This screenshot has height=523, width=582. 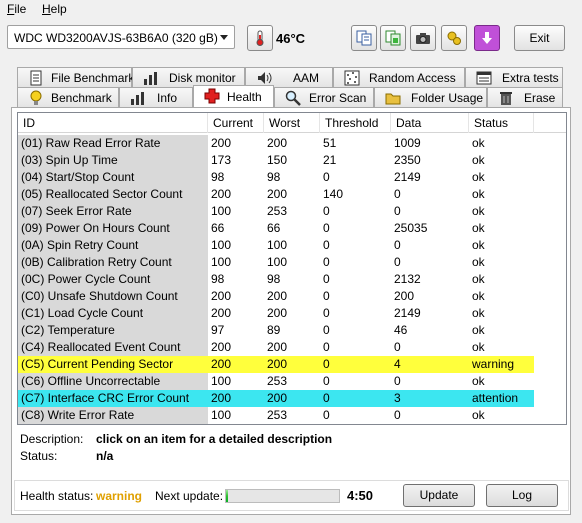 I want to click on table-row: (C1) Load Cycle Count 200 200 0 2149 ok, so click(x=292, y=313).